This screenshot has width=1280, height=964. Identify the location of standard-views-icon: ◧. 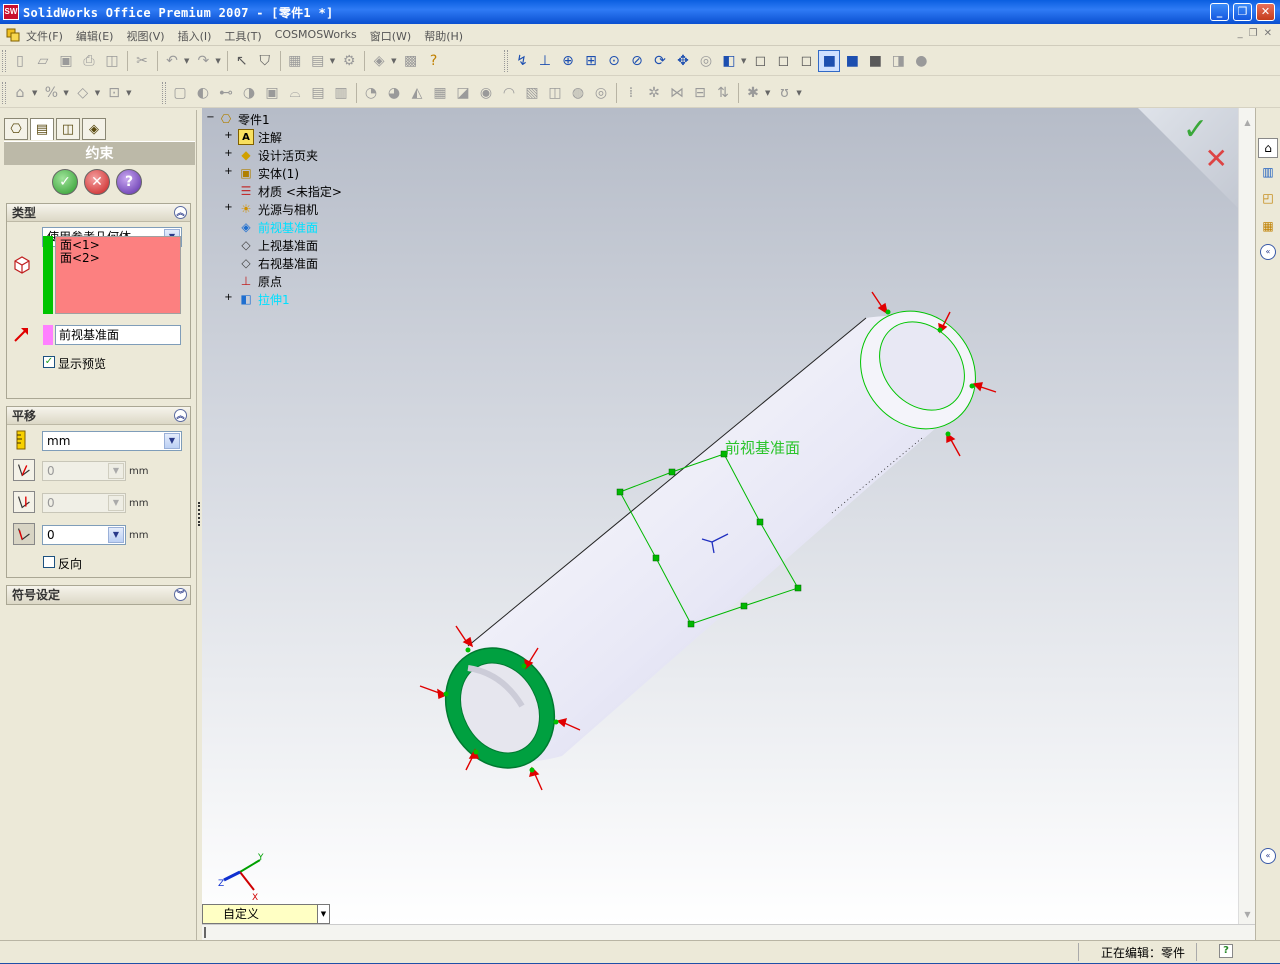
(729, 61).